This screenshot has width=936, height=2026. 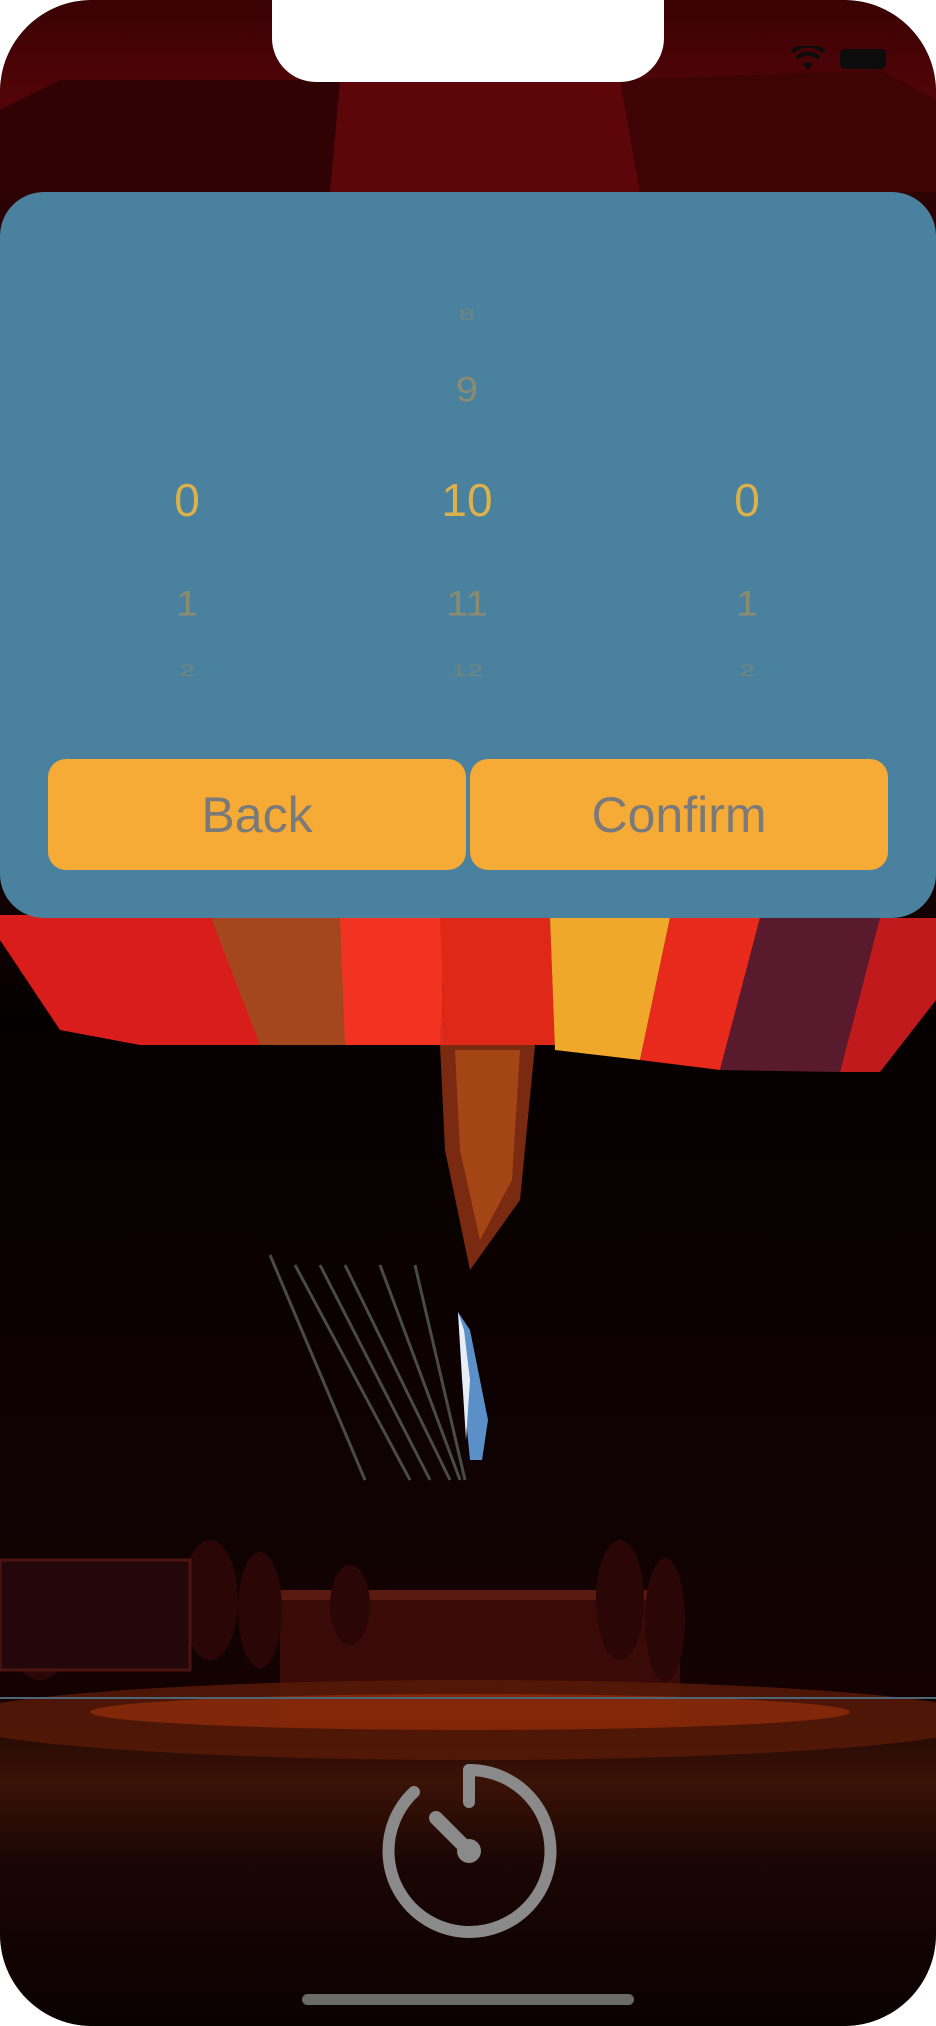 I want to click on stopwatch-icon, so click(x=469, y=1851).